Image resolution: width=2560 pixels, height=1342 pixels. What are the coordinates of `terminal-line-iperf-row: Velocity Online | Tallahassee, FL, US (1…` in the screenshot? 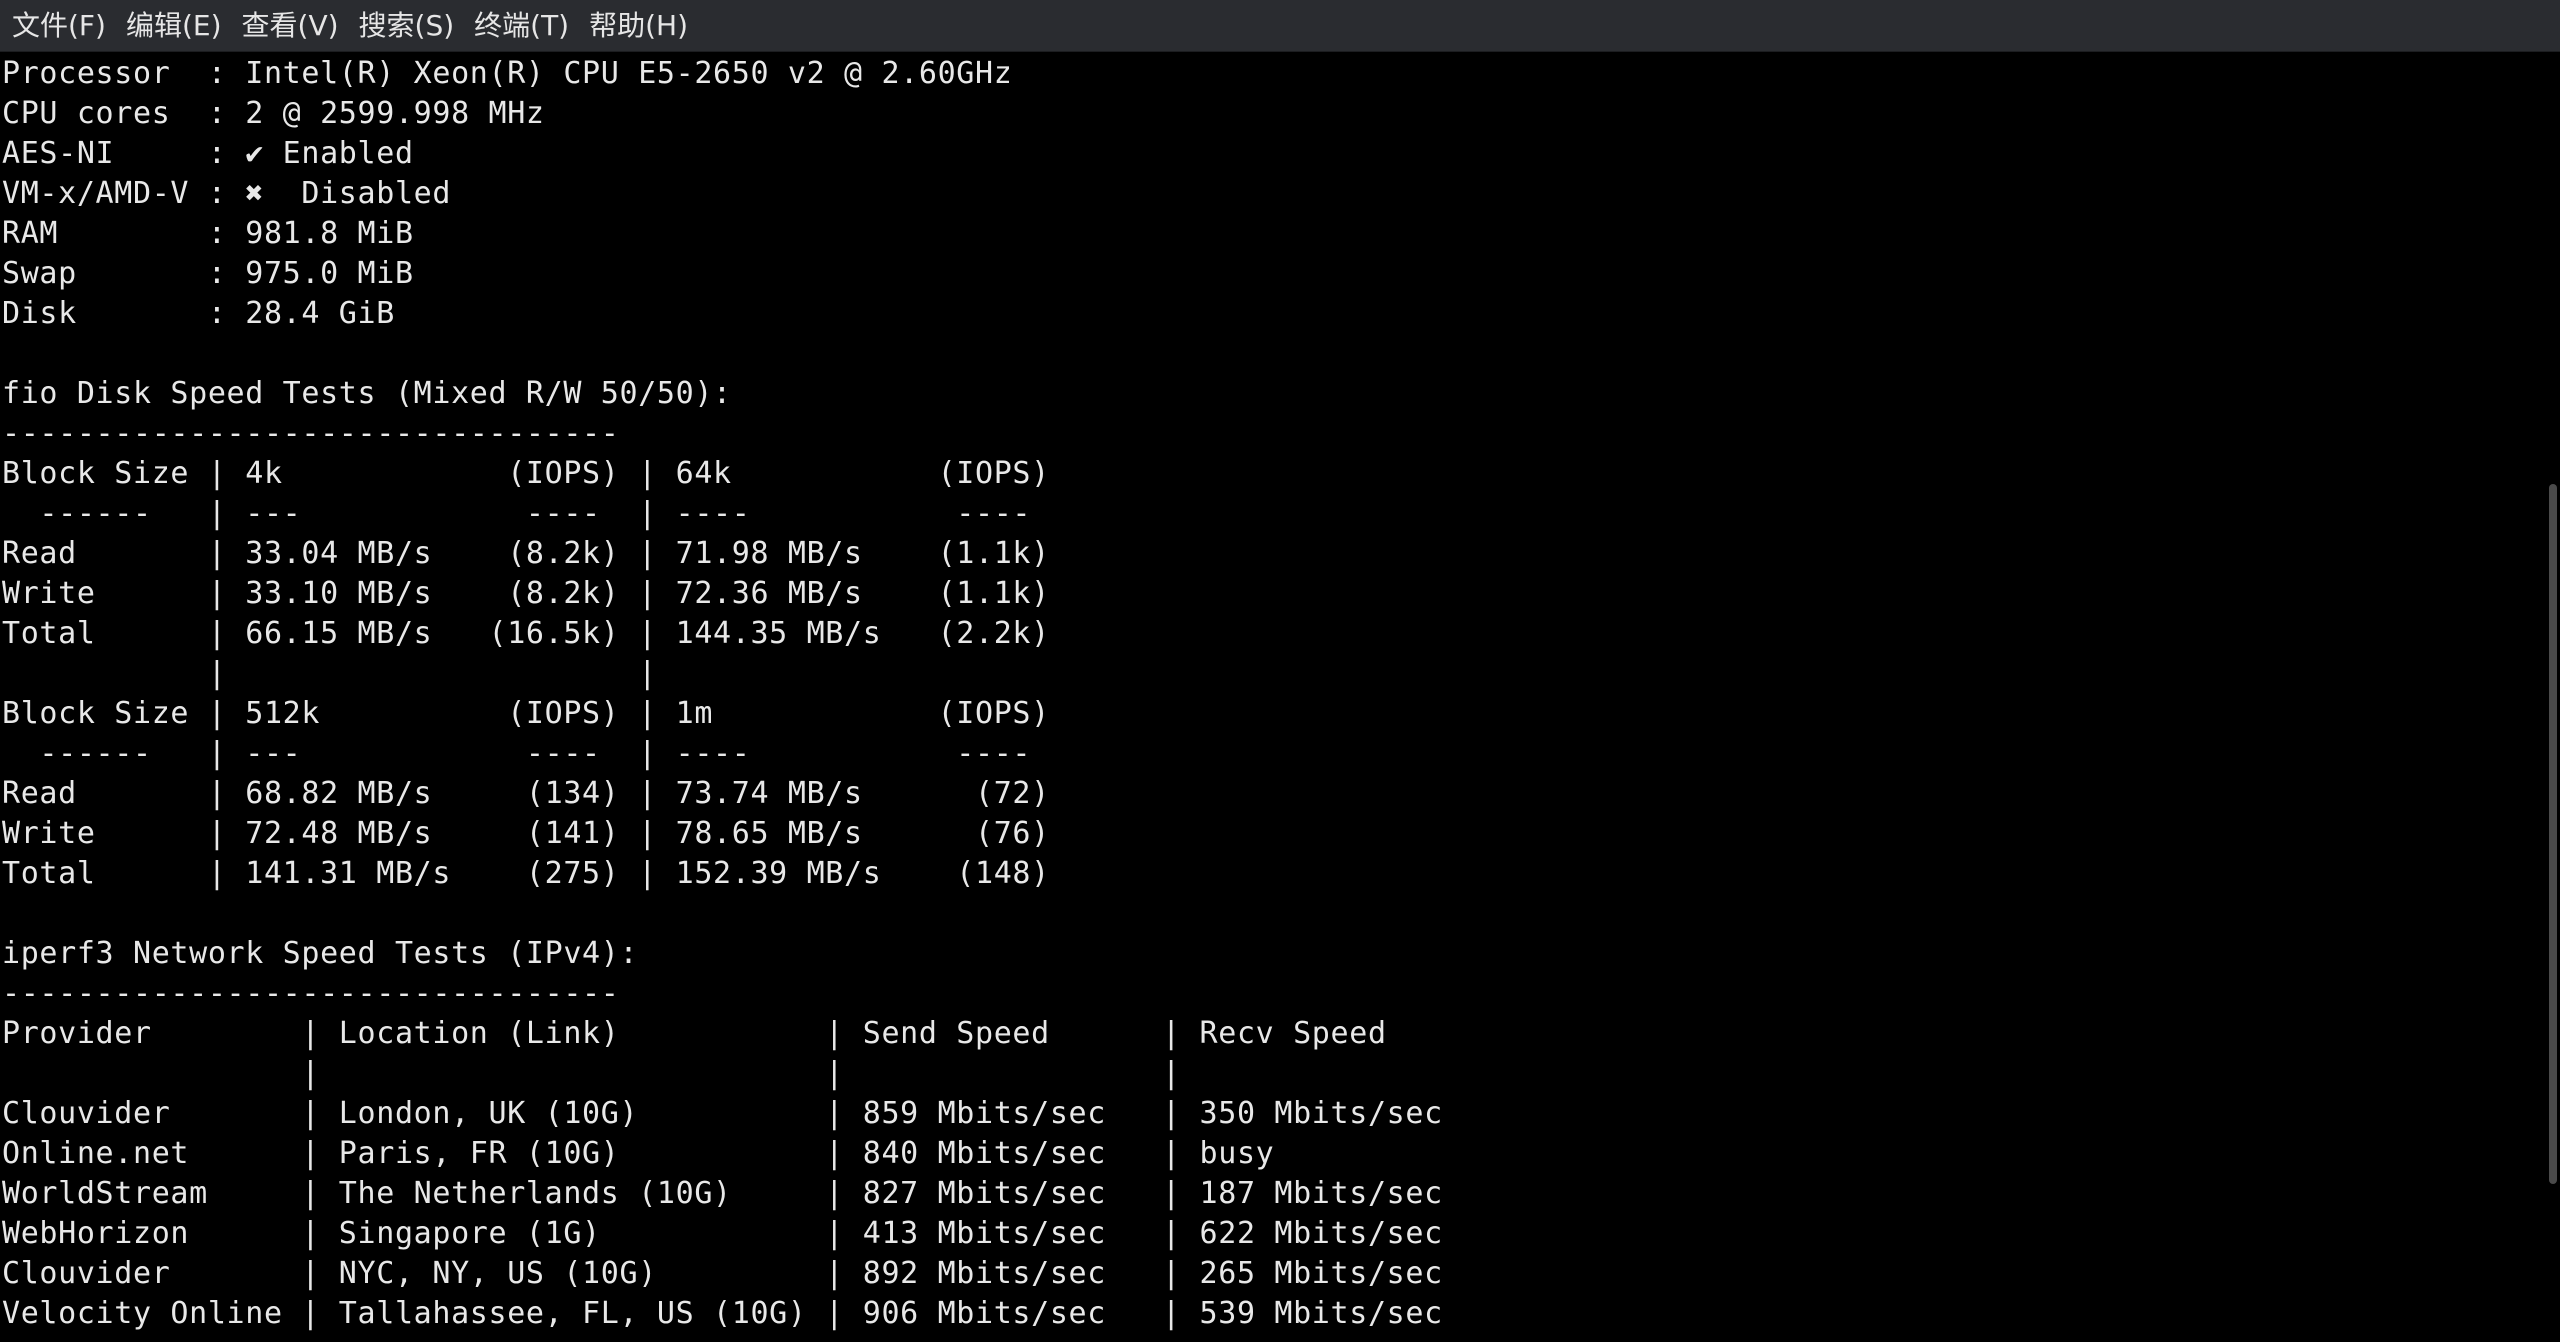 It's located at (722, 1313).